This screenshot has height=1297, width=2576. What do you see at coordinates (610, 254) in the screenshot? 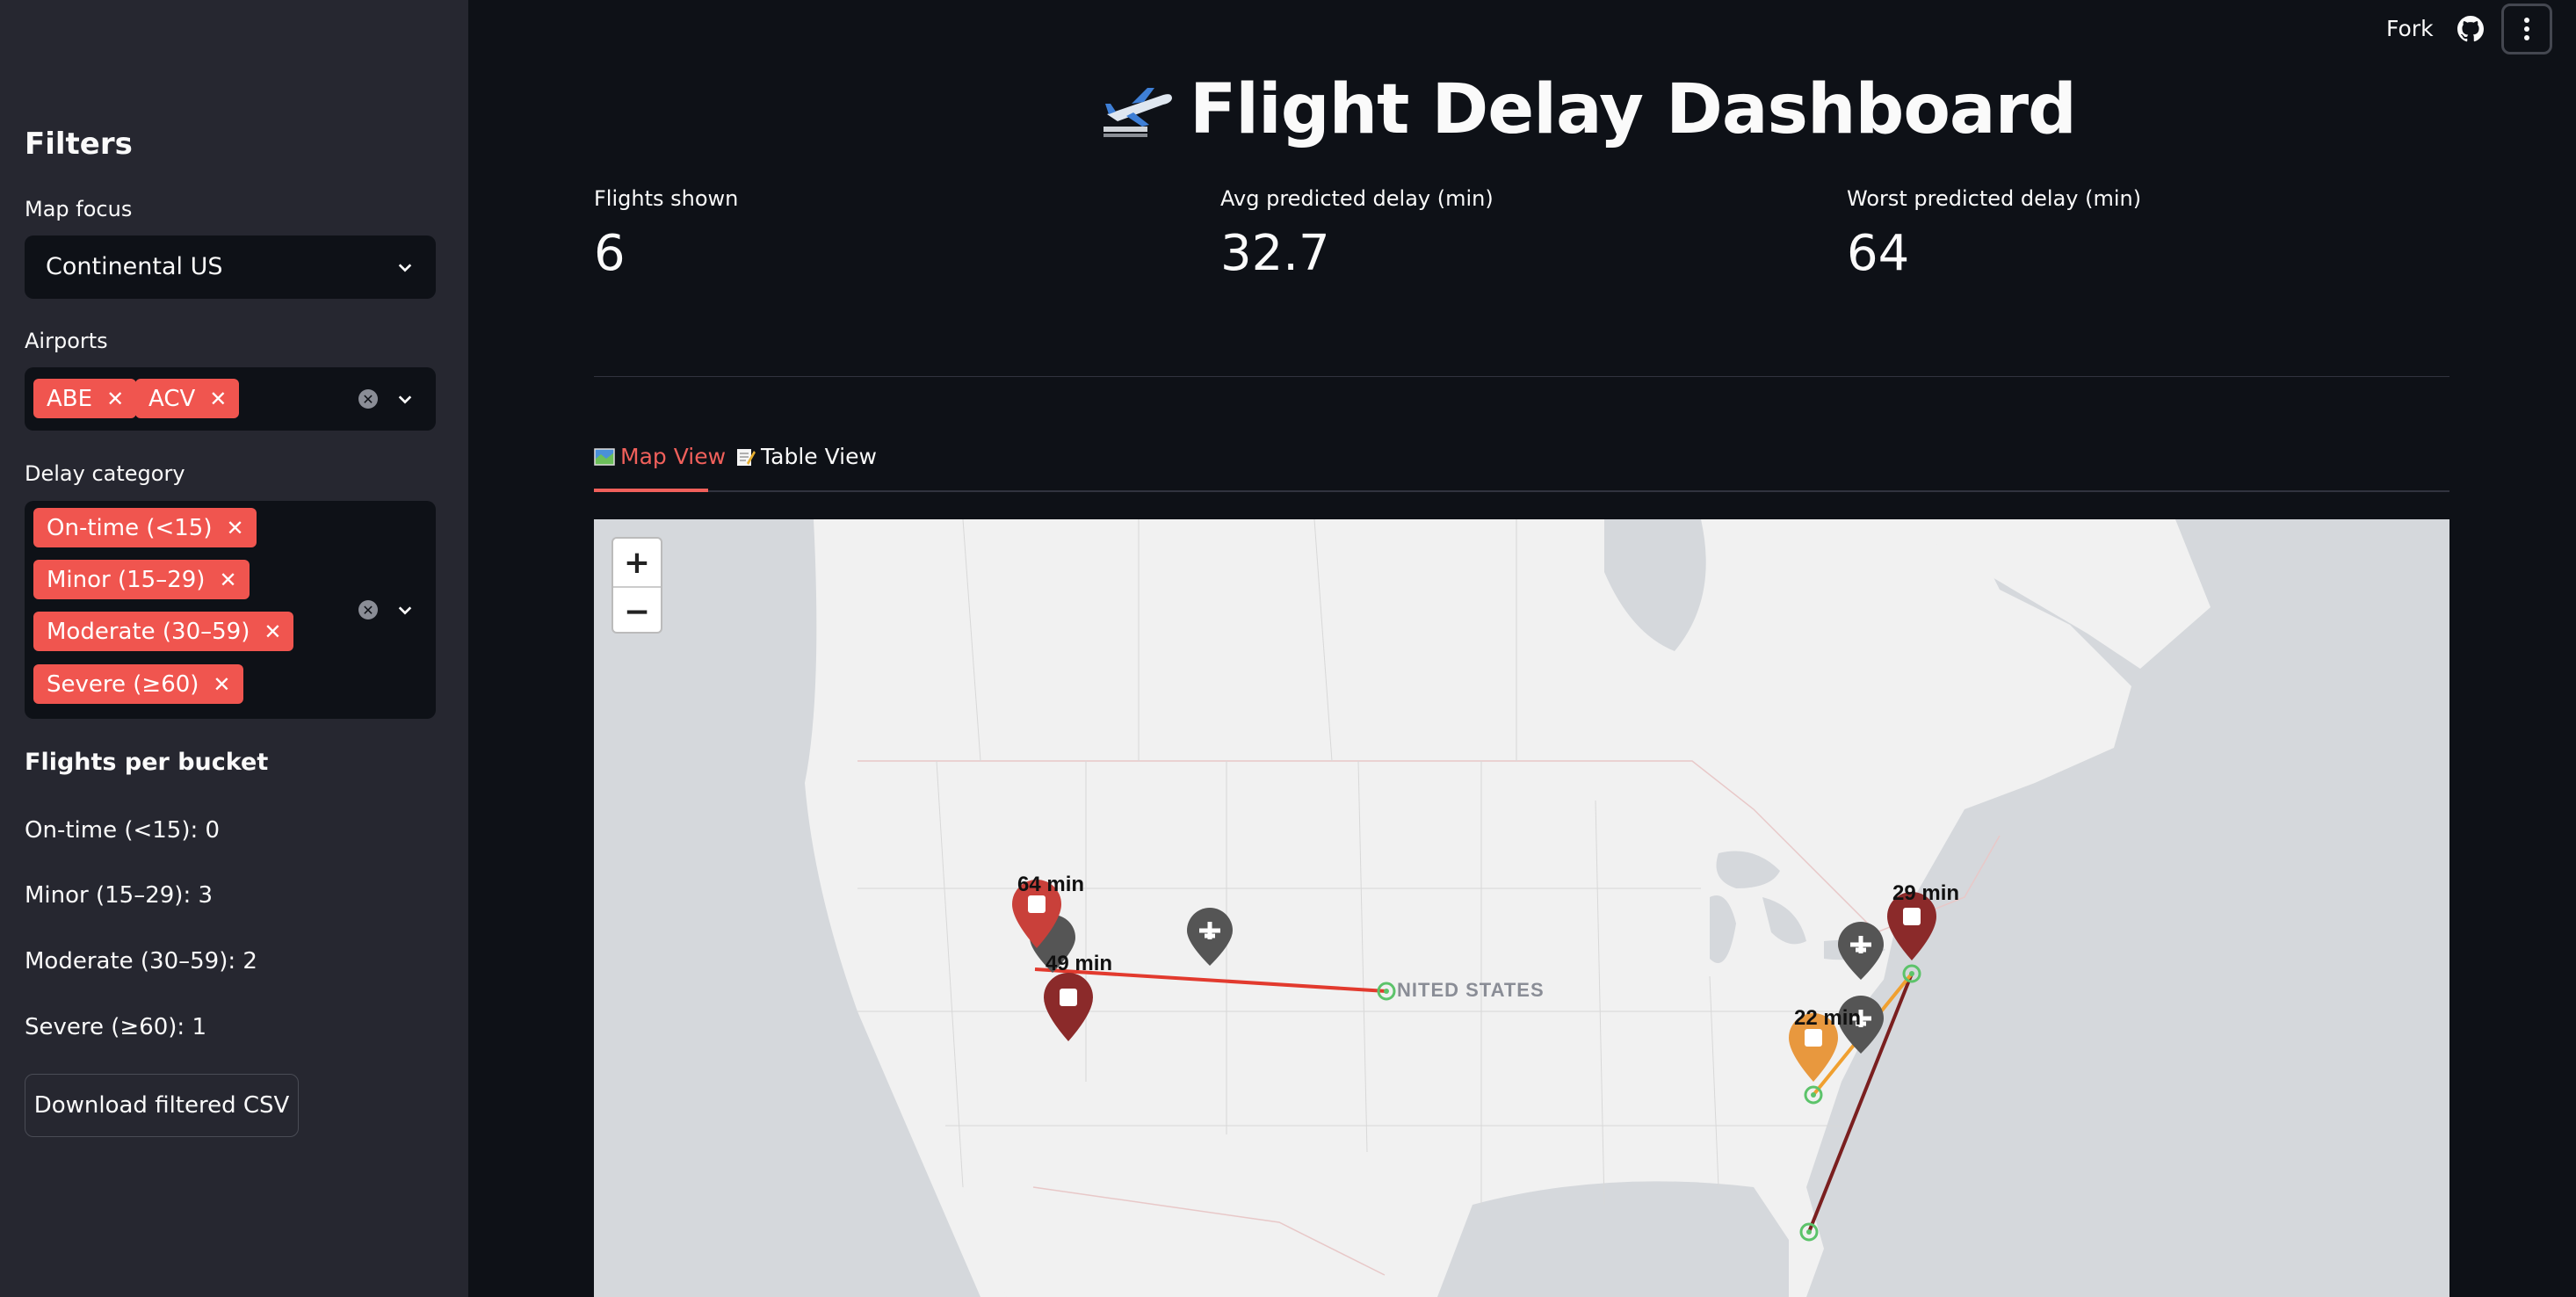
I see `metric-value: 6` at bounding box center [610, 254].